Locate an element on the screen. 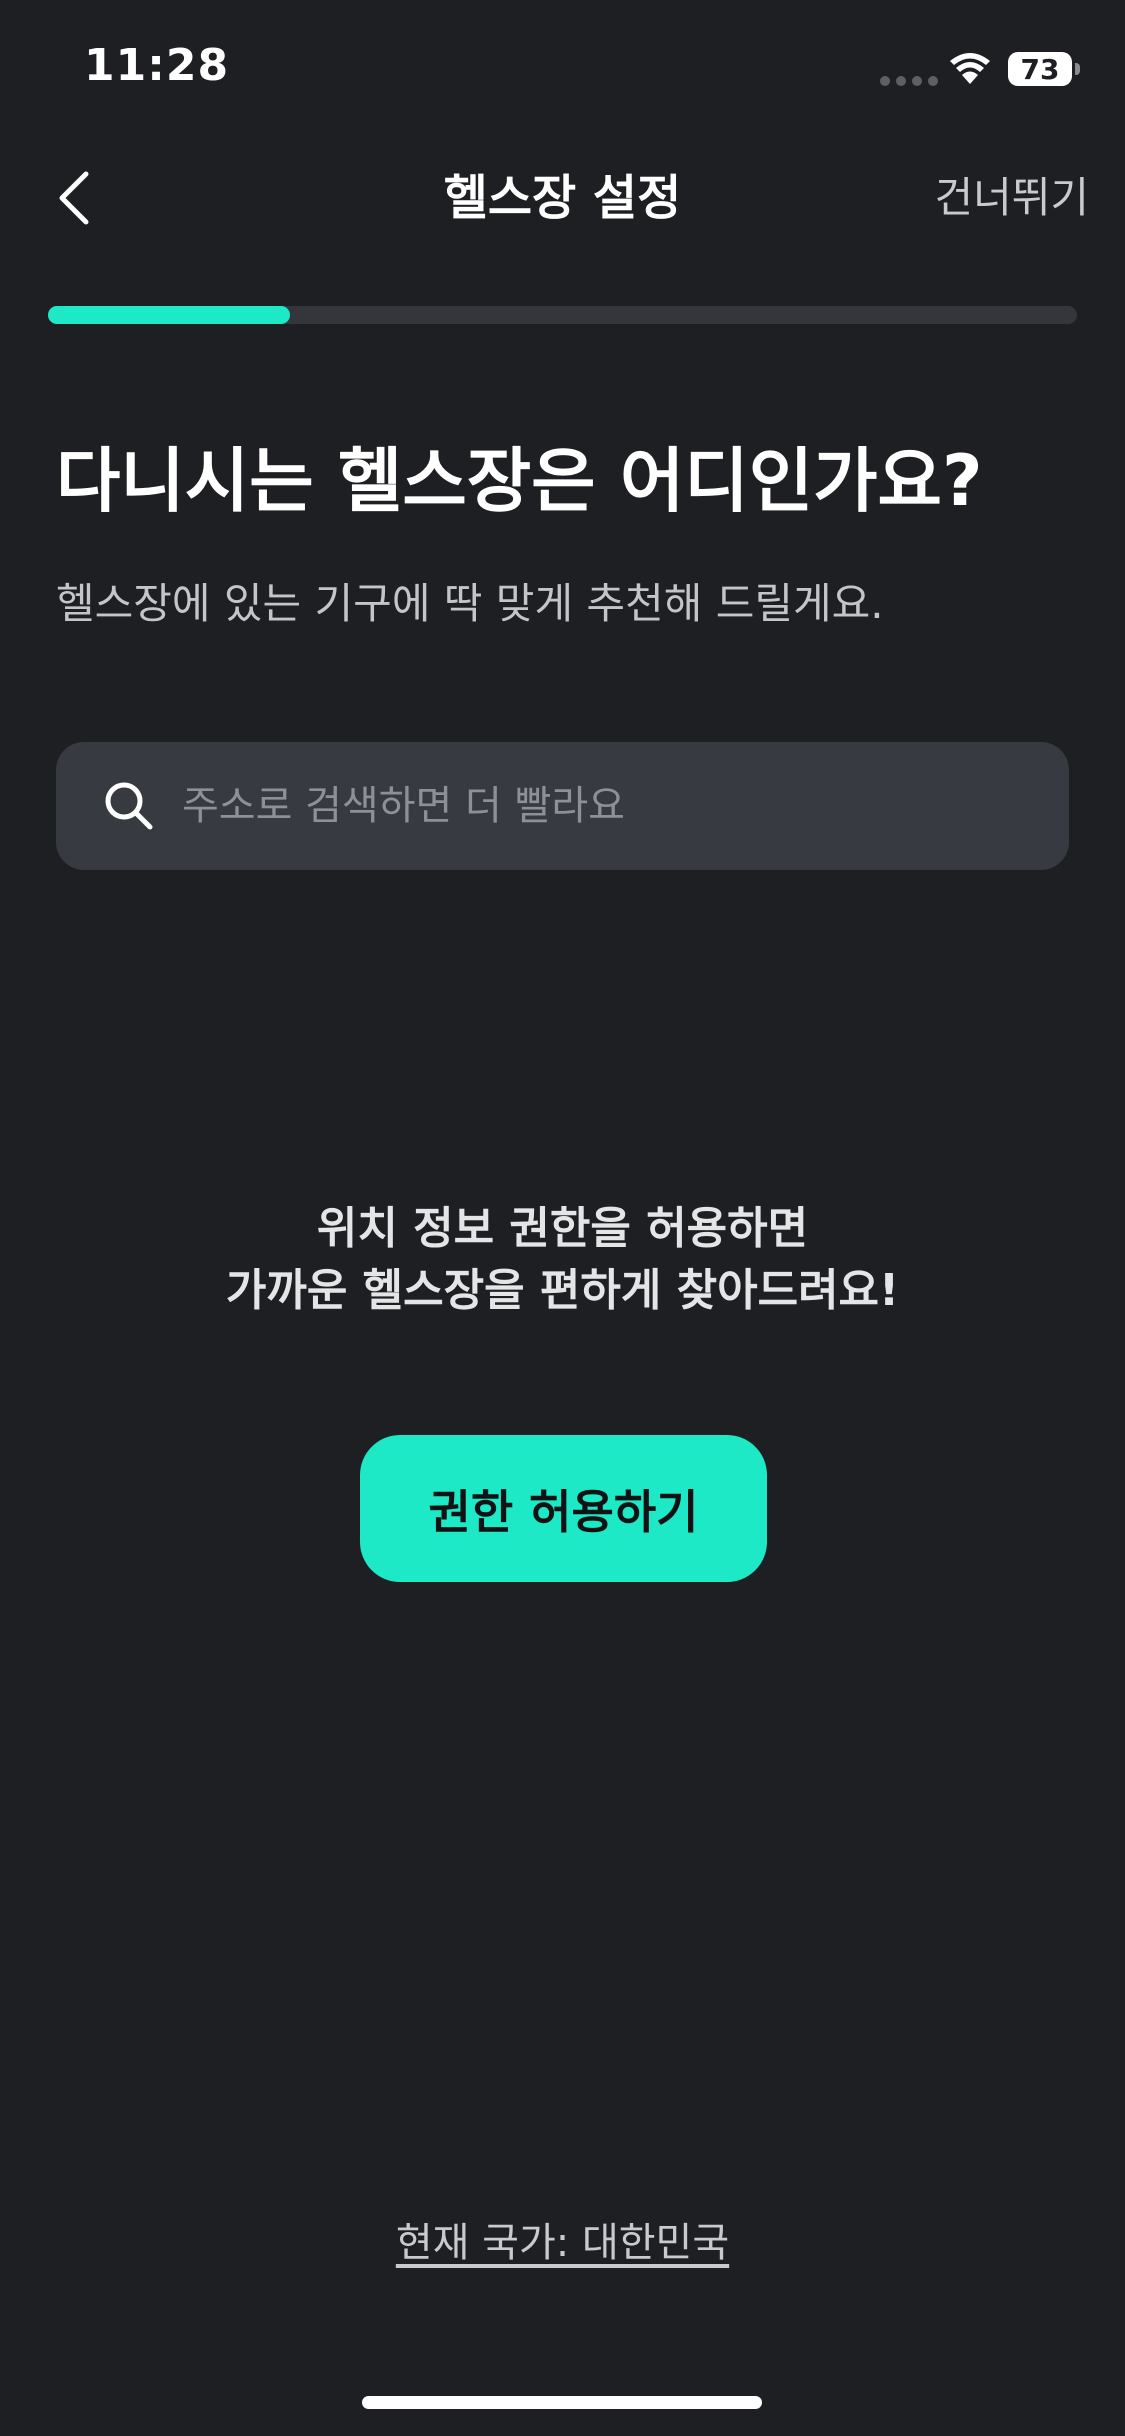  search-box is located at coordinates (562, 806).